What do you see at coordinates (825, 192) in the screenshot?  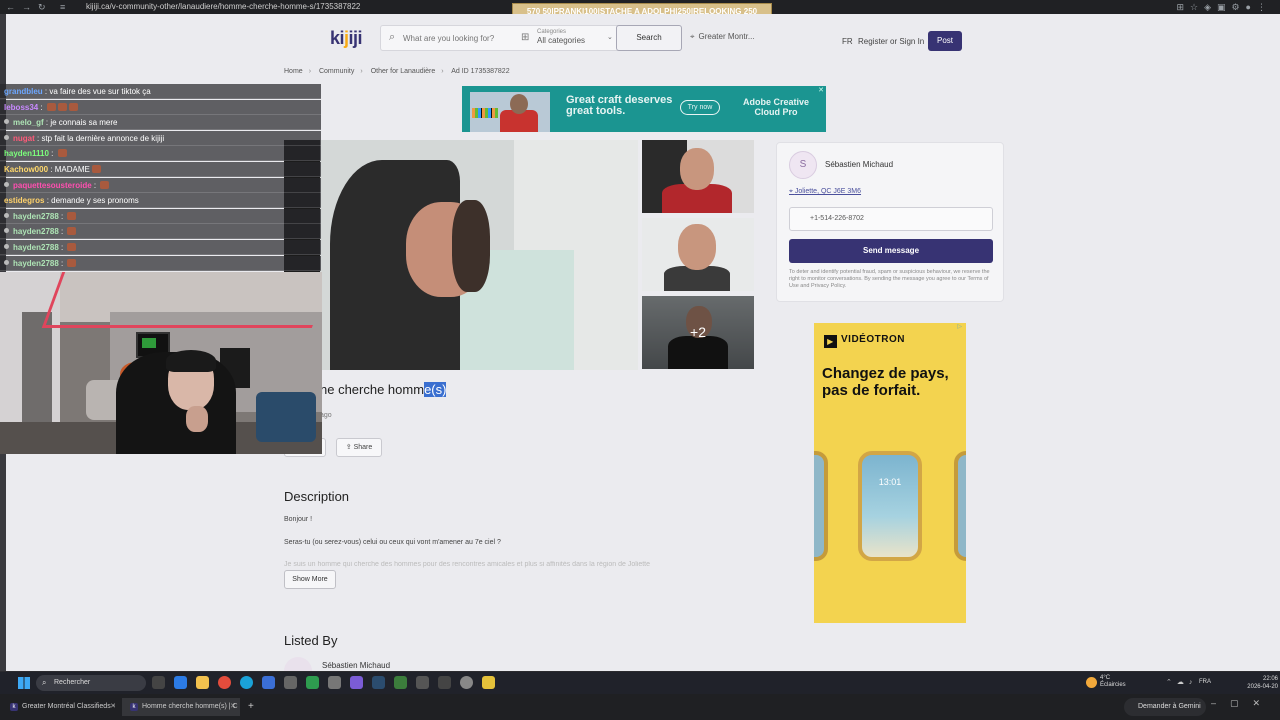 I see `seller-location: ⌖ Joliette, QC J6E 3M6` at bounding box center [825, 192].